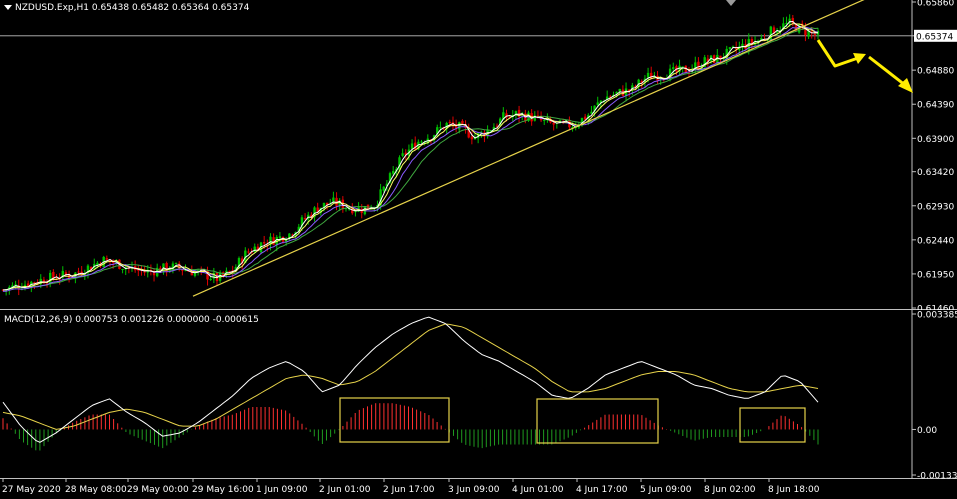  I want to click on x-tick-label: 4 Jun 01:00, so click(538, 490).